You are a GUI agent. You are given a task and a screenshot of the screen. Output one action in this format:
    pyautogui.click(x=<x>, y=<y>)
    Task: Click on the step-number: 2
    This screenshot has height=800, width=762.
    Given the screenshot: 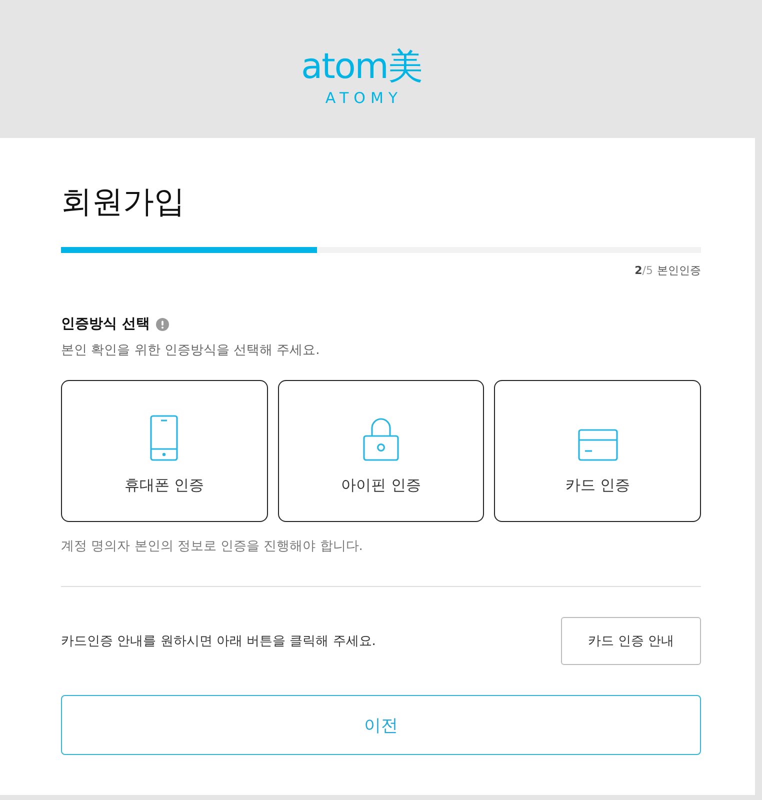 What is the action you would take?
    pyautogui.click(x=638, y=271)
    